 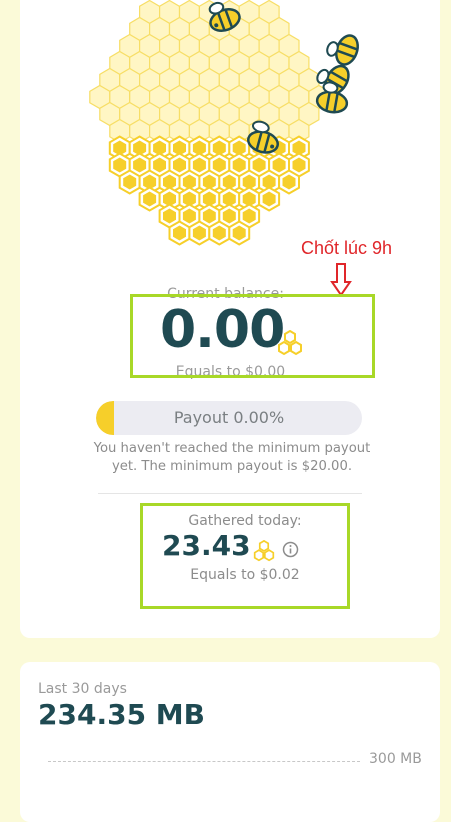 What do you see at coordinates (252, 336) in the screenshot?
I see `highlight-box-balance` at bounding box center [252, 336].